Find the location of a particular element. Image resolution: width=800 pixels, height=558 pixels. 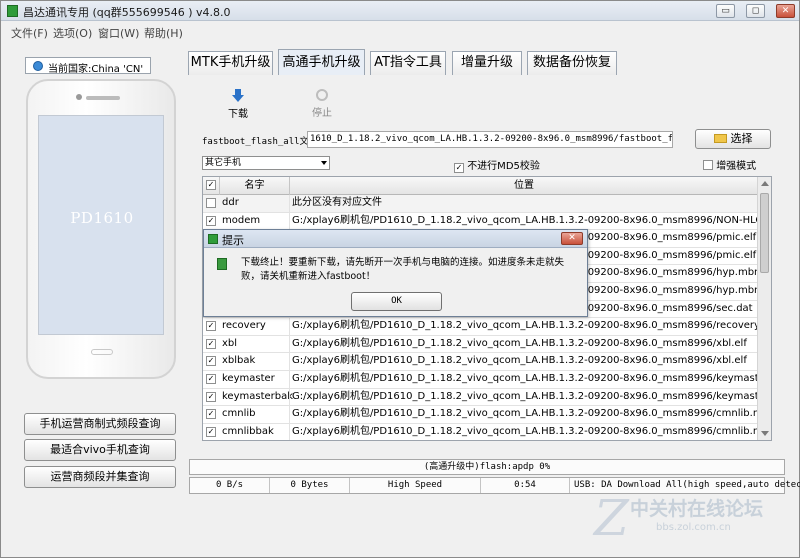

tab-incremental-upgrade: 增量升级 is located at coordinates (487, 63).